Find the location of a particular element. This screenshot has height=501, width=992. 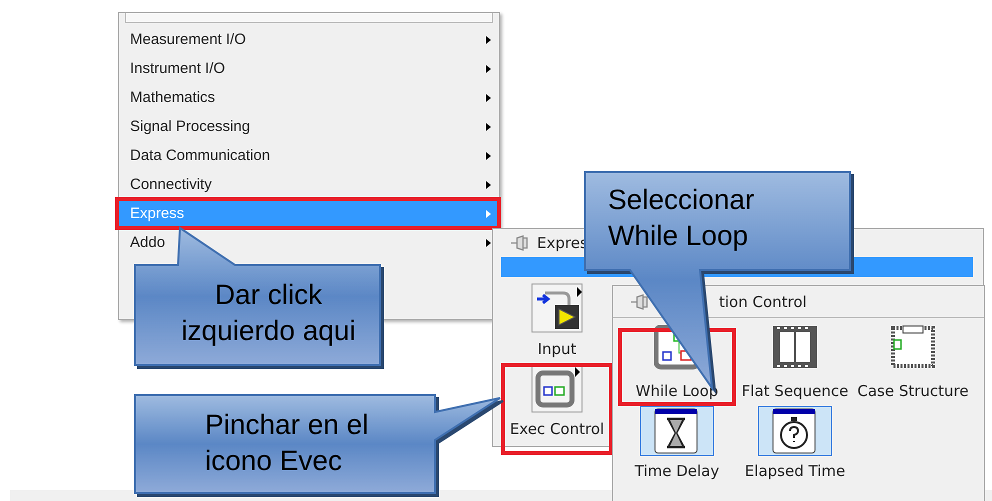

palette-item: Time Delay is located at coordinates (677, 445).